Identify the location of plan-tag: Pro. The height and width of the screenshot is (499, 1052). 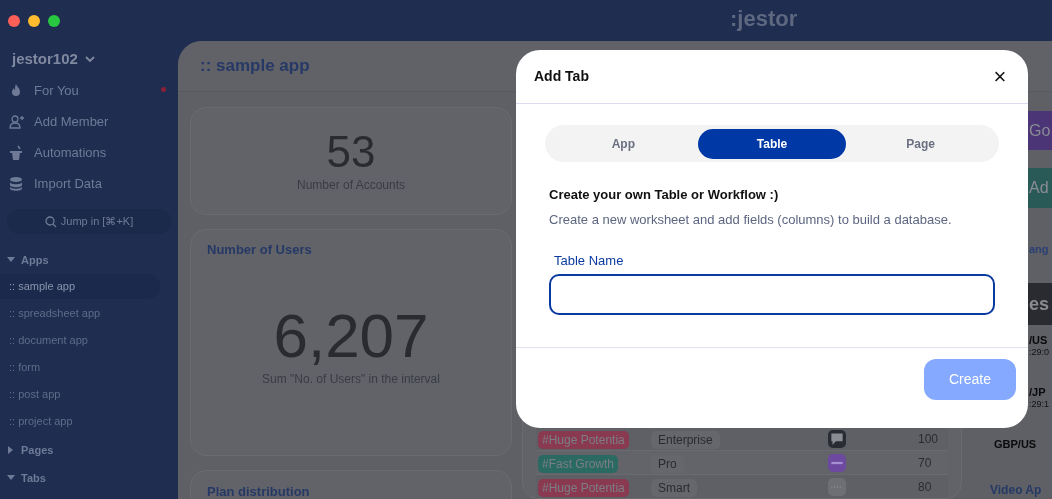
(667, 463).